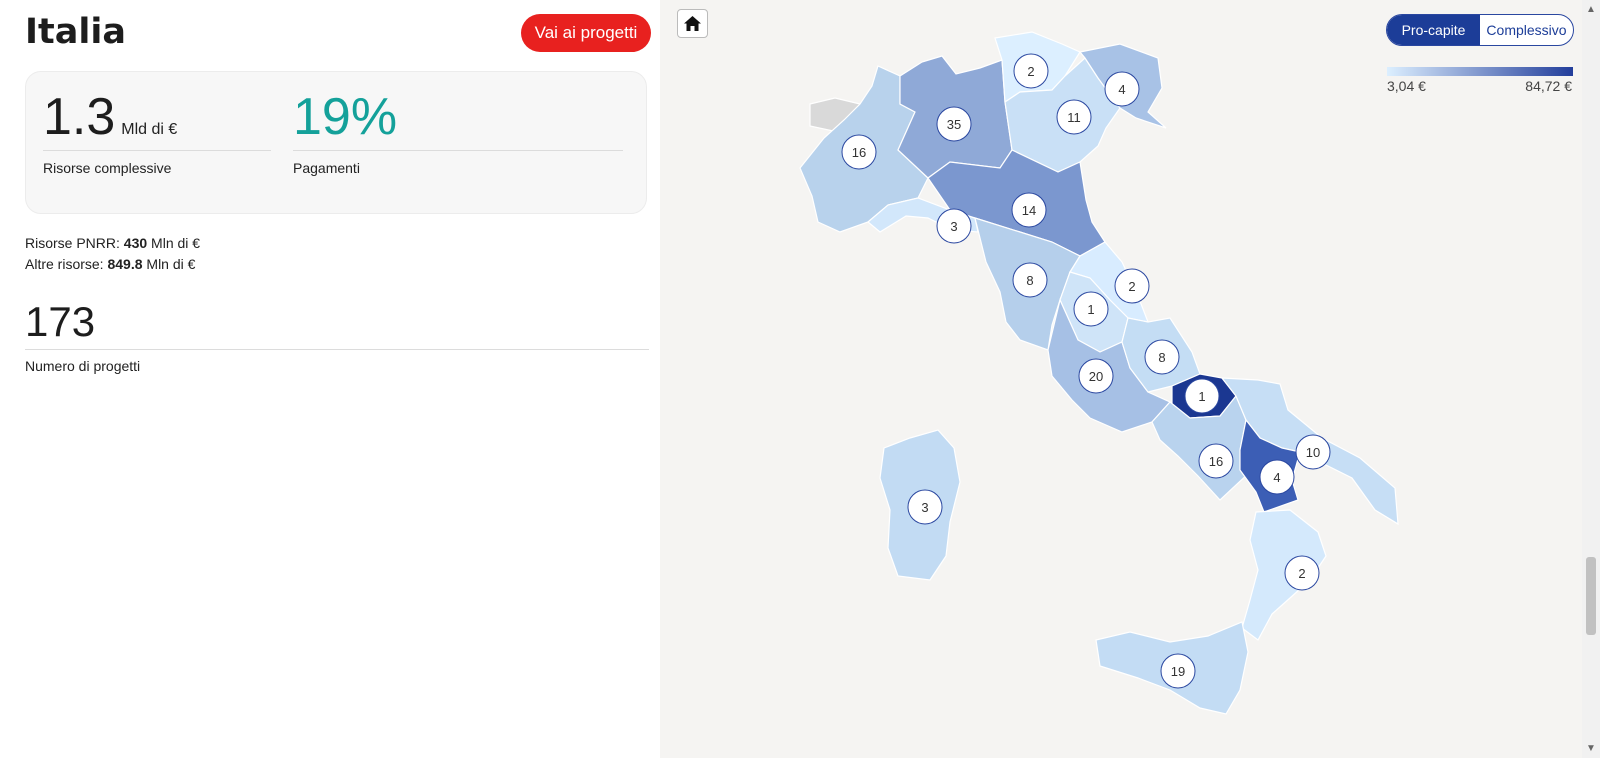 Image resolution: width=1600 pixels, height=758 pixels. Describe the element at coordinates (125, 264) in the screenshot. I see `other-value: 849.8` at that location.